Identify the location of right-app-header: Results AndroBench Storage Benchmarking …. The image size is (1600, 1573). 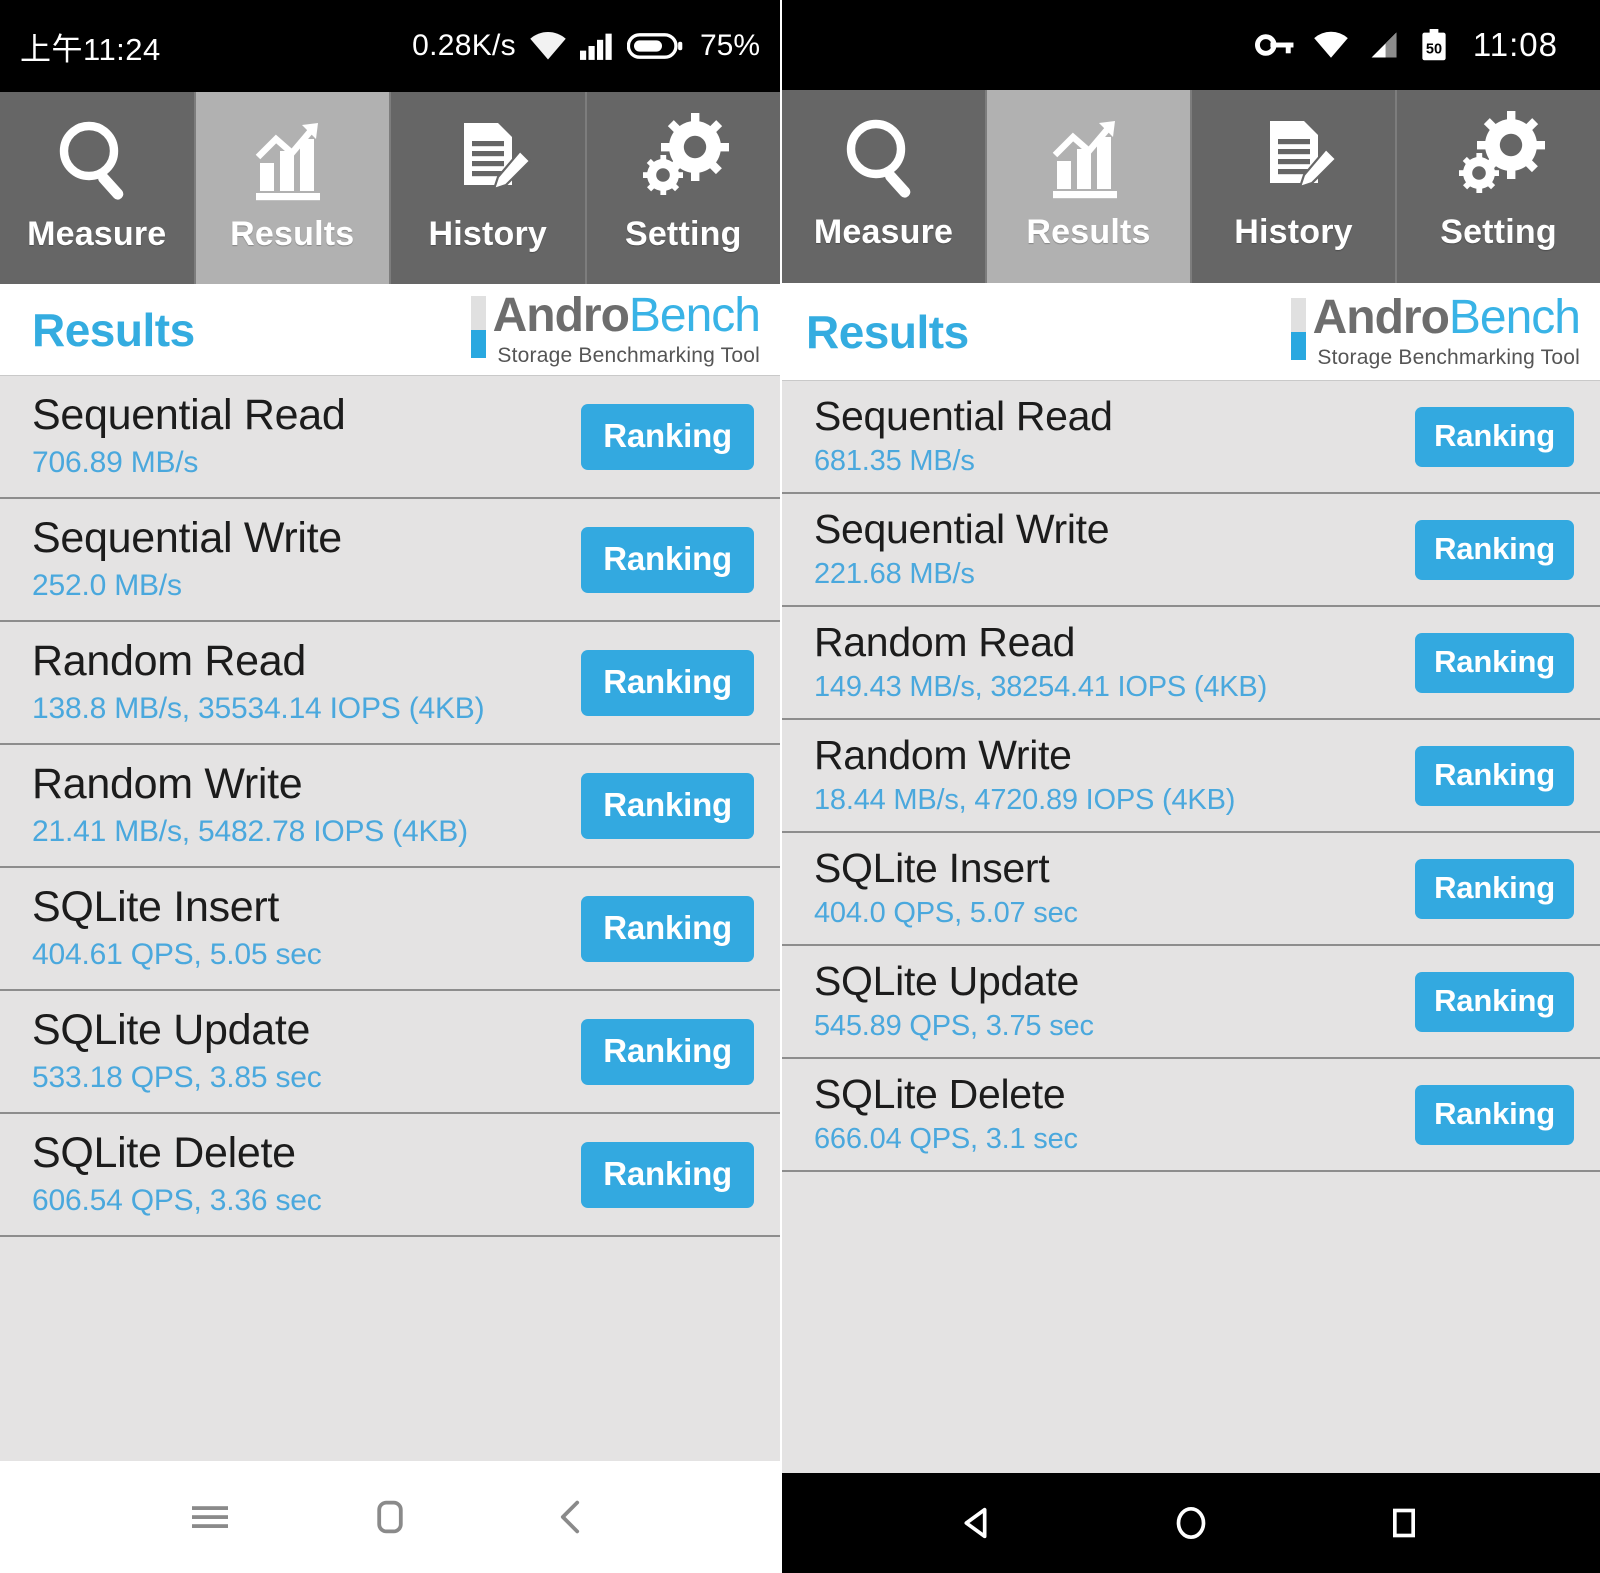
(1191, 332).